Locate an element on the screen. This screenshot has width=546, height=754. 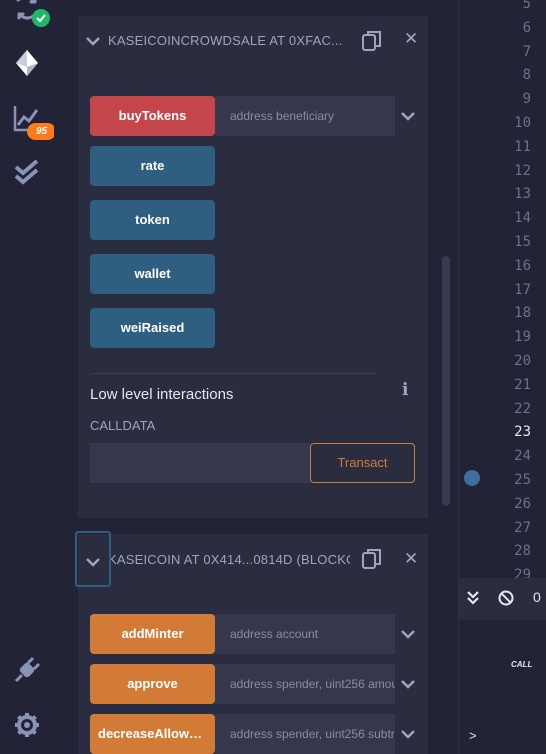
line-number: 6 is located at coordinates (526, 27).